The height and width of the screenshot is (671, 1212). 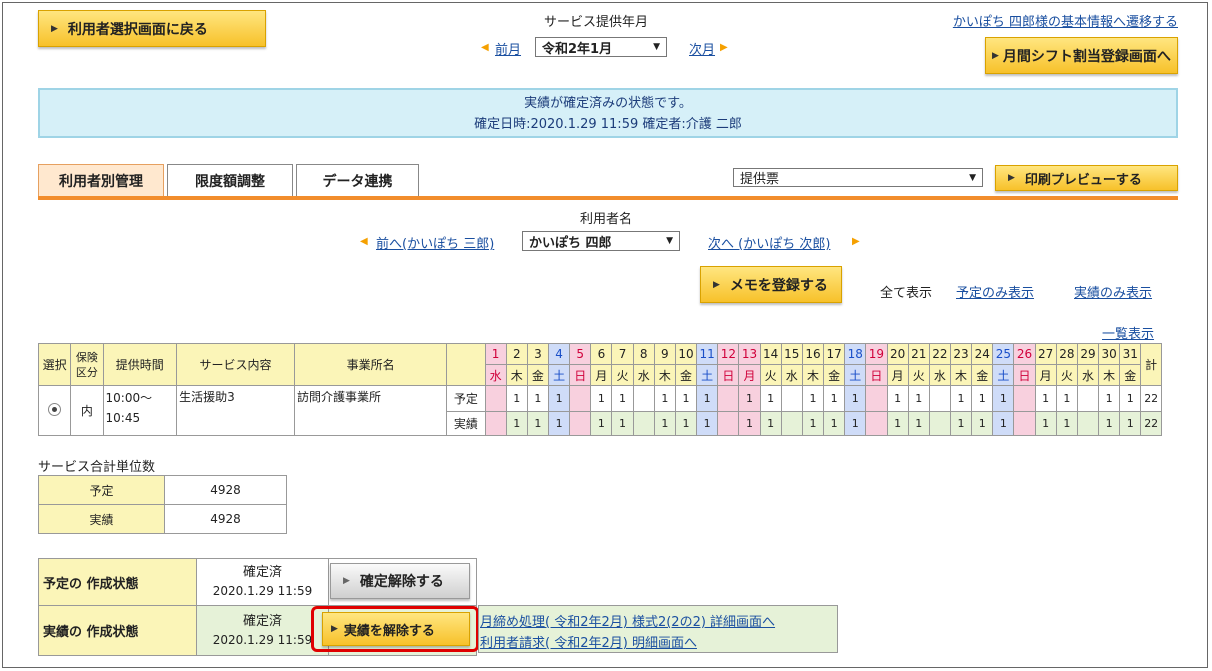 I want to click on list-view-link: 一覧表示, so click(x=1128, y=332).